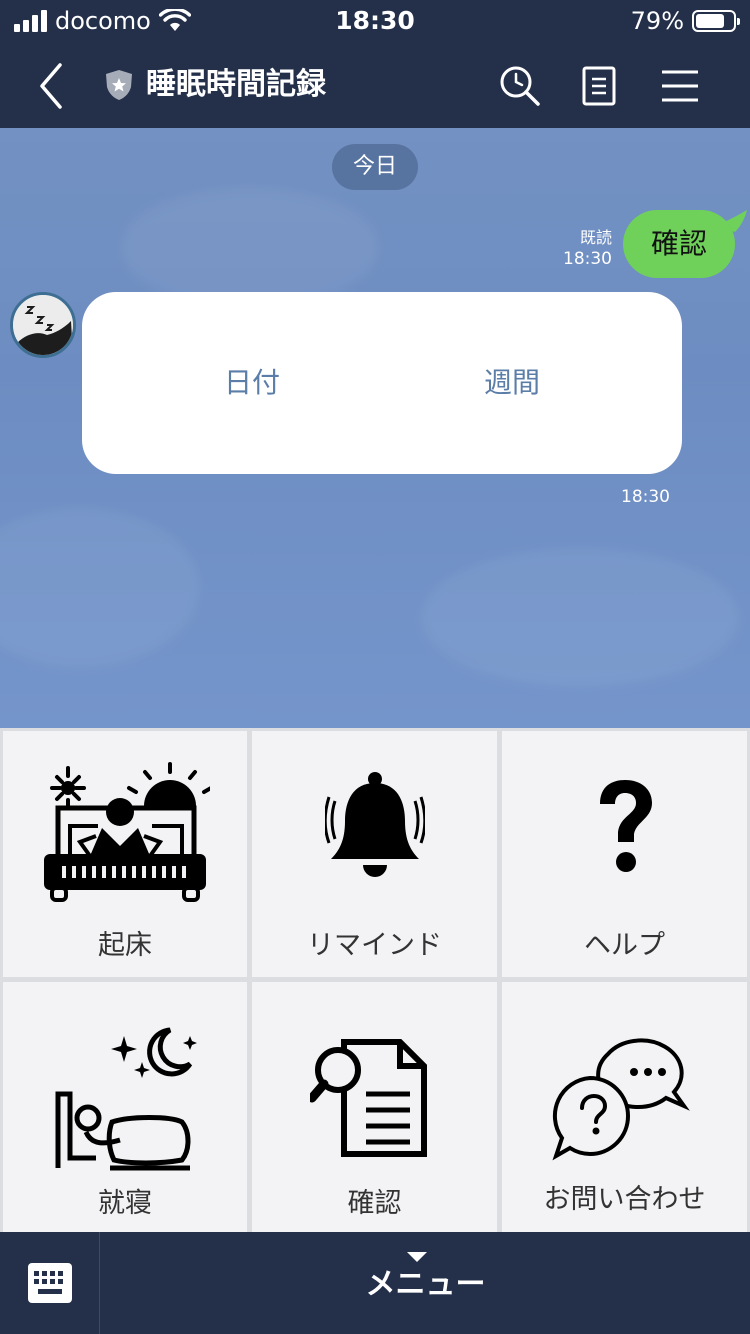 Image resolution: width=750 pixels, height=1334 pixels. I want to click on hamburger-menu-icon, so click(680, 86).